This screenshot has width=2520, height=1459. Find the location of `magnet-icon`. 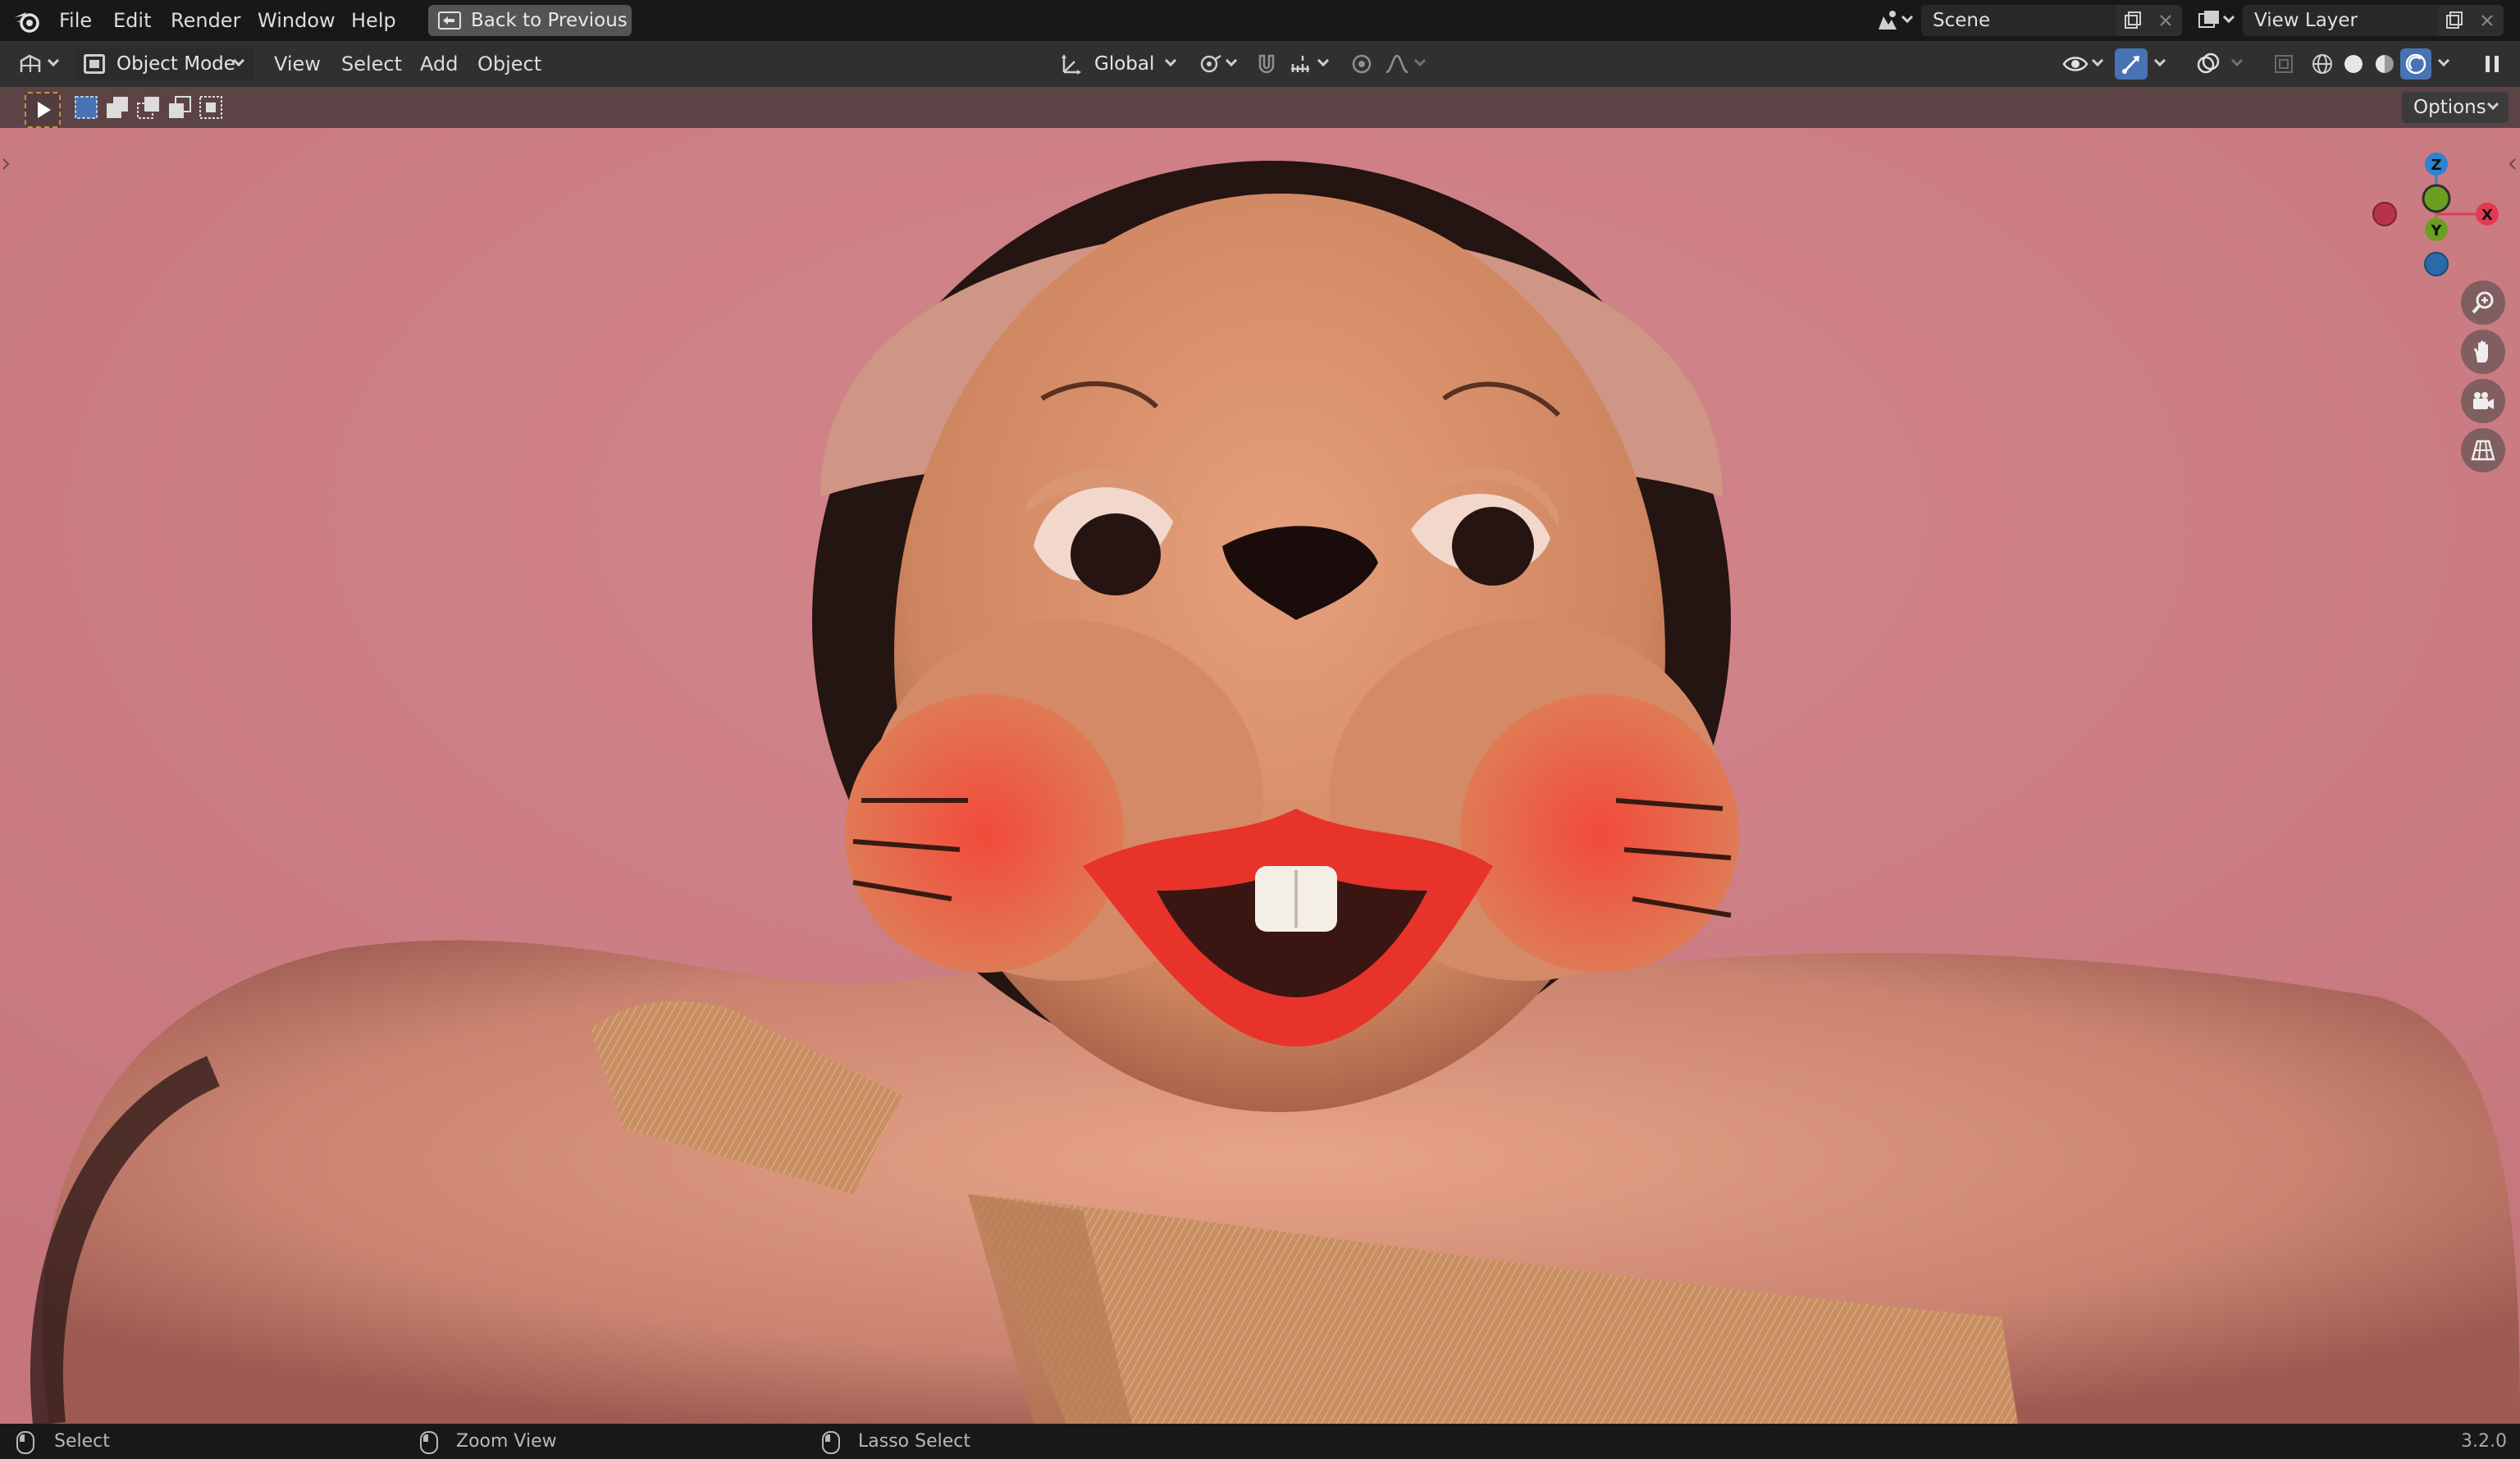

magnet-icon is located at coordinates (1267, 63).